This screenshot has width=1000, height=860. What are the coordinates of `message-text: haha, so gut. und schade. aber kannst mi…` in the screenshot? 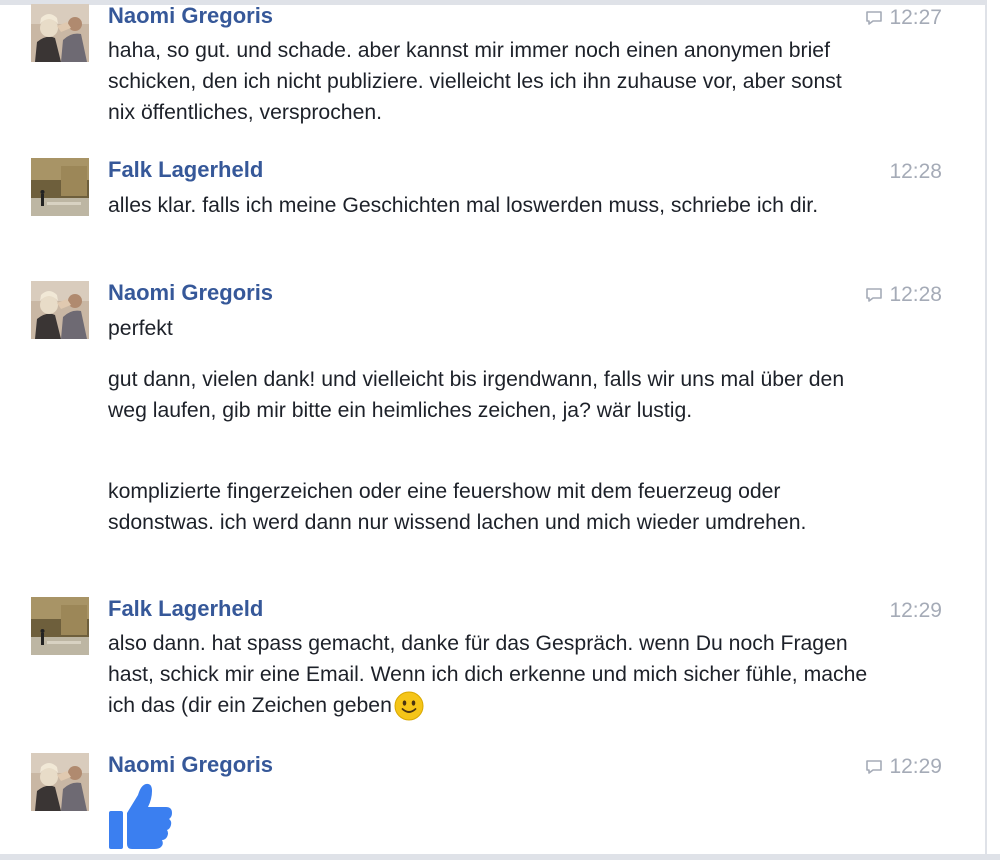 It's located at (475, 81).